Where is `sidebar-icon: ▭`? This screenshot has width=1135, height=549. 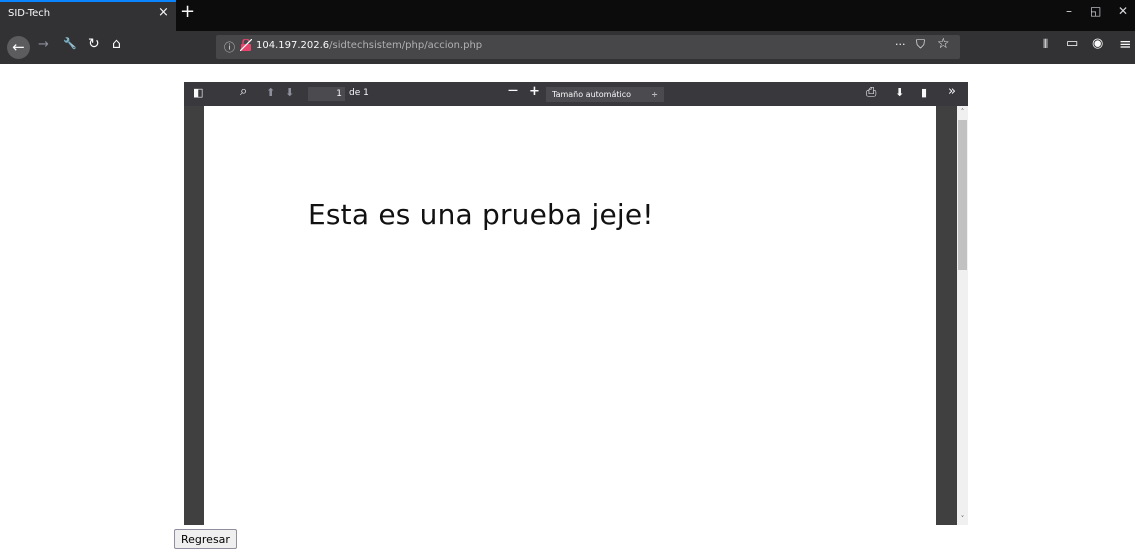 sidebar-icon: ▭ is located at coordinates (1072, 43).